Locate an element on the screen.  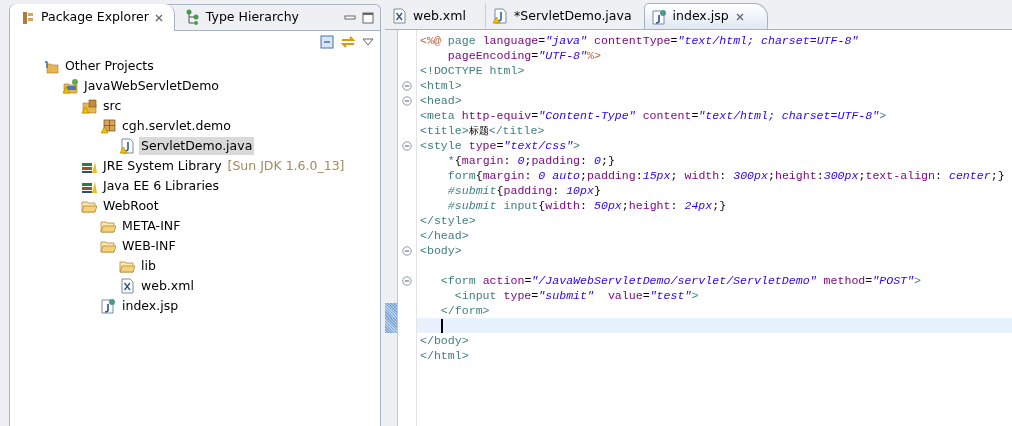
code-line: <meta http-equiv="Content-Type" content="text/html; charset=UTF-8"> is located at coordinates (653, 115).